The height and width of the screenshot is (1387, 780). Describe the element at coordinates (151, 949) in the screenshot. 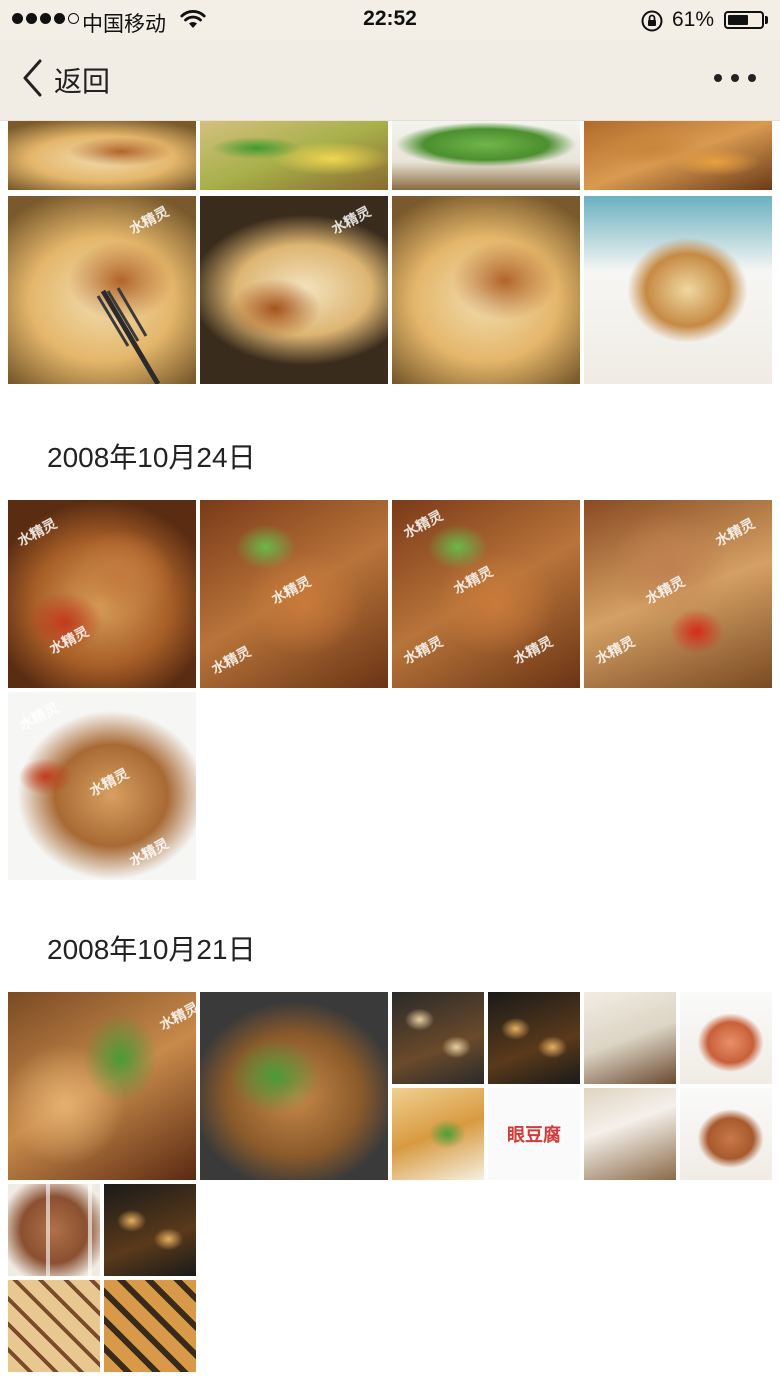

I see `section-date-header: 2008年10月21日` at that location.